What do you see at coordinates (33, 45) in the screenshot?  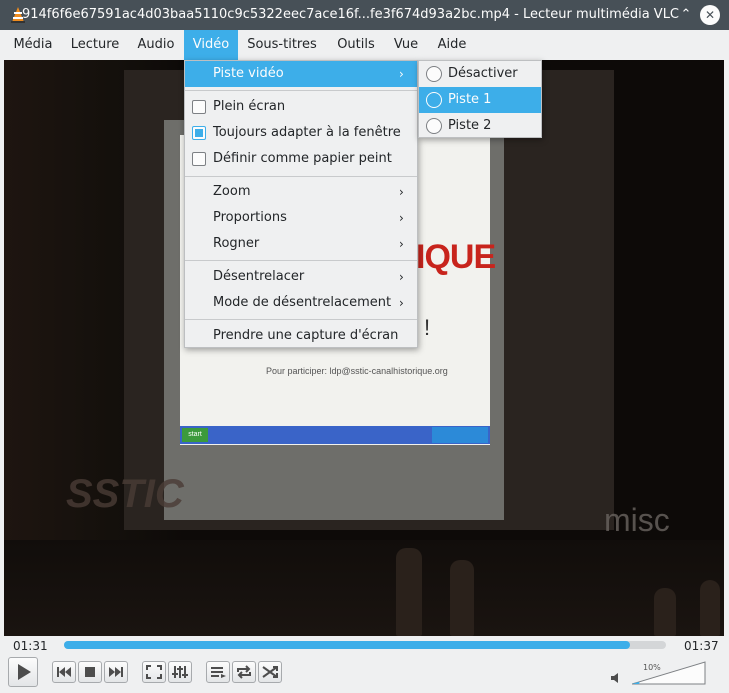 I see `menu-media: Média` at bounding box center [33, 45].